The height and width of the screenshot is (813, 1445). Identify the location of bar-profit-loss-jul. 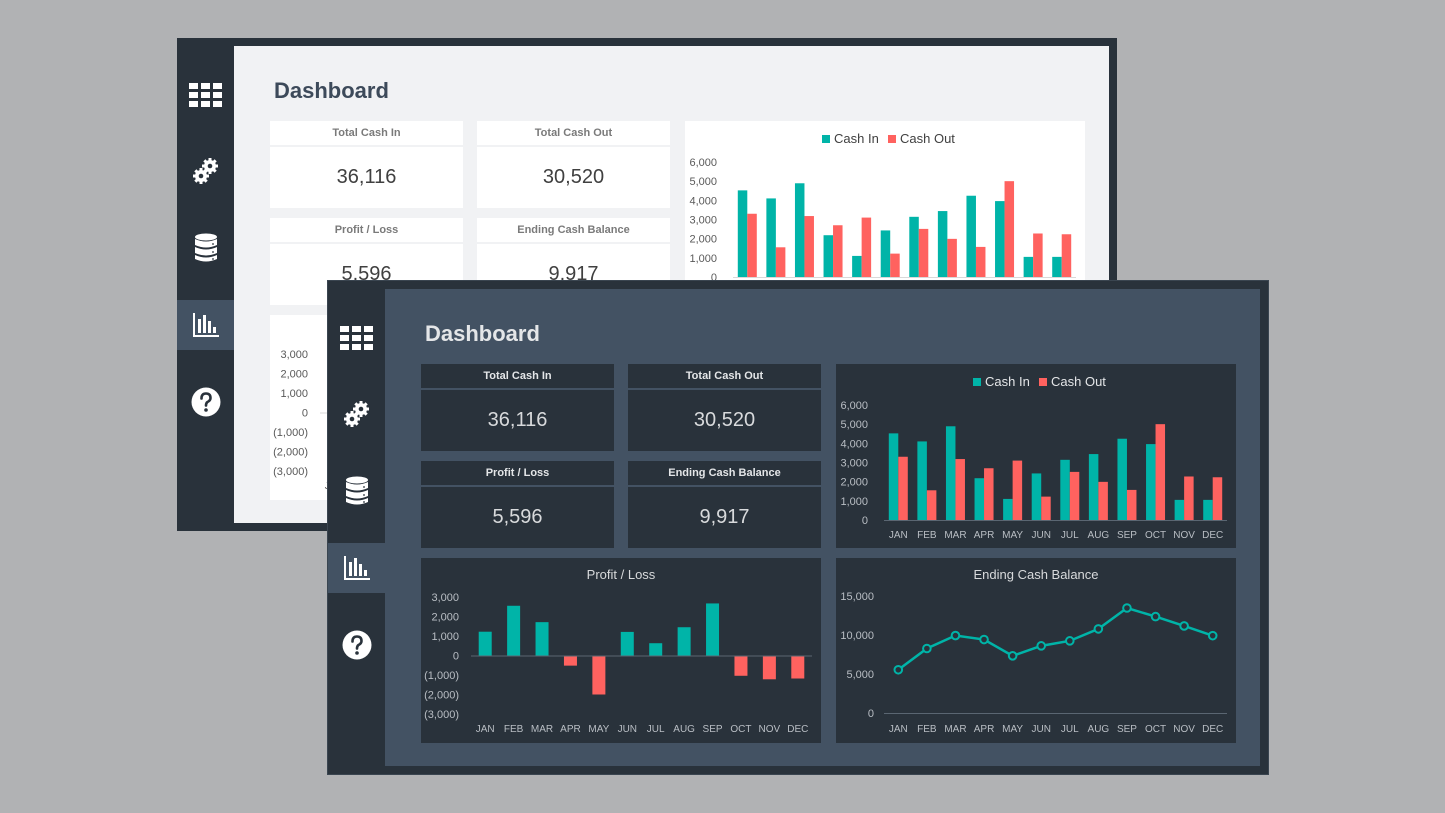
(656, 649).